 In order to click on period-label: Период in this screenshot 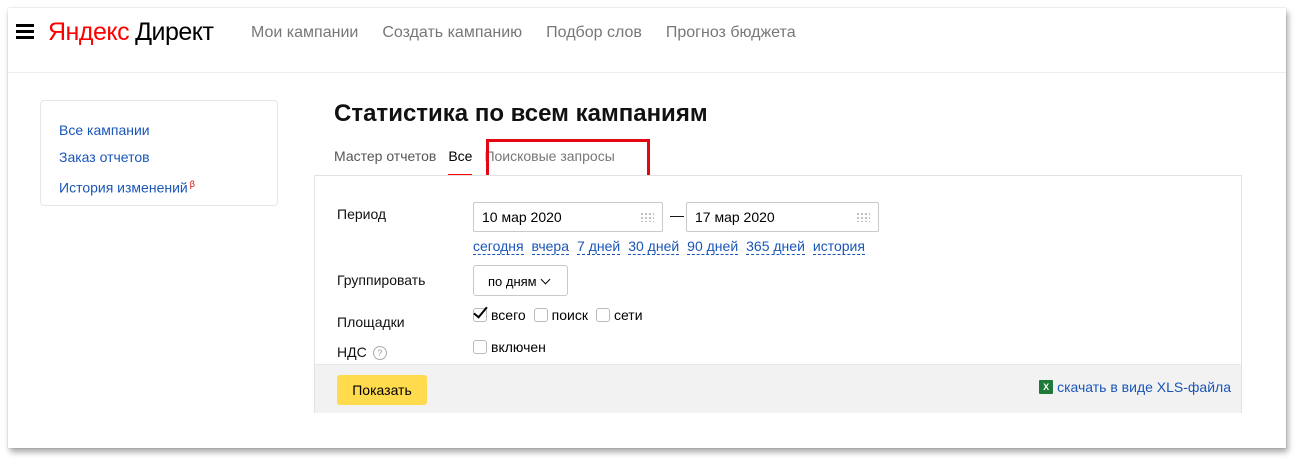, I will do `click(362, 214)`.